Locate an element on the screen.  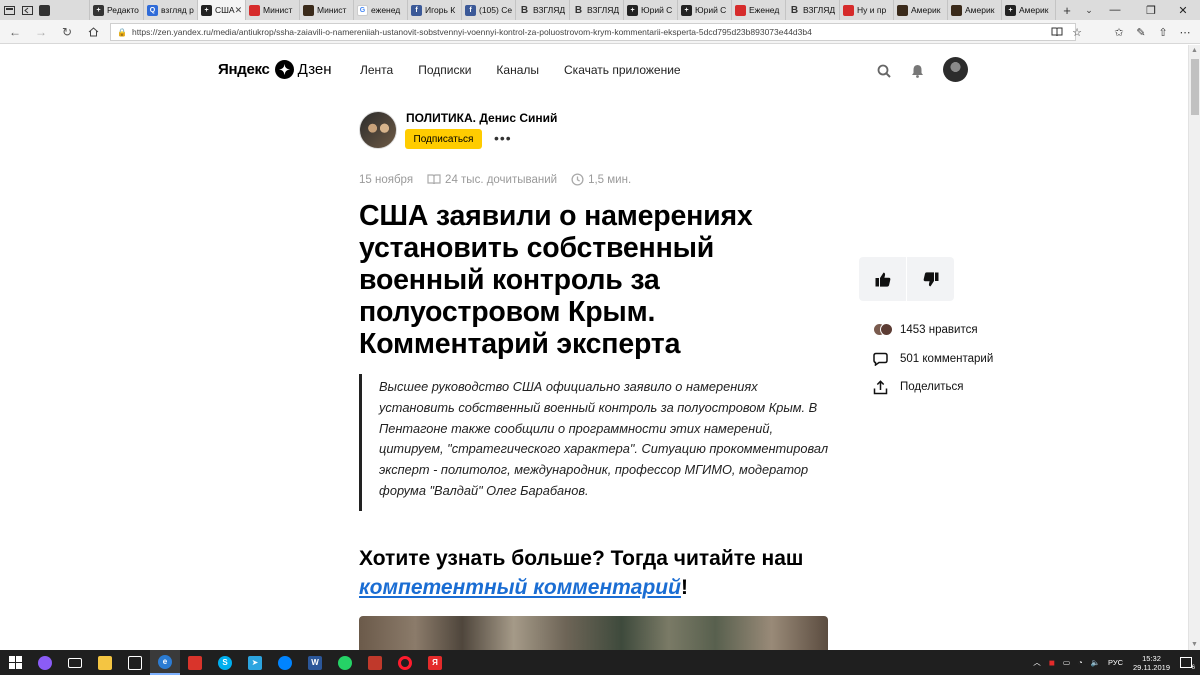
like-button is located at coordinates (882, 279).